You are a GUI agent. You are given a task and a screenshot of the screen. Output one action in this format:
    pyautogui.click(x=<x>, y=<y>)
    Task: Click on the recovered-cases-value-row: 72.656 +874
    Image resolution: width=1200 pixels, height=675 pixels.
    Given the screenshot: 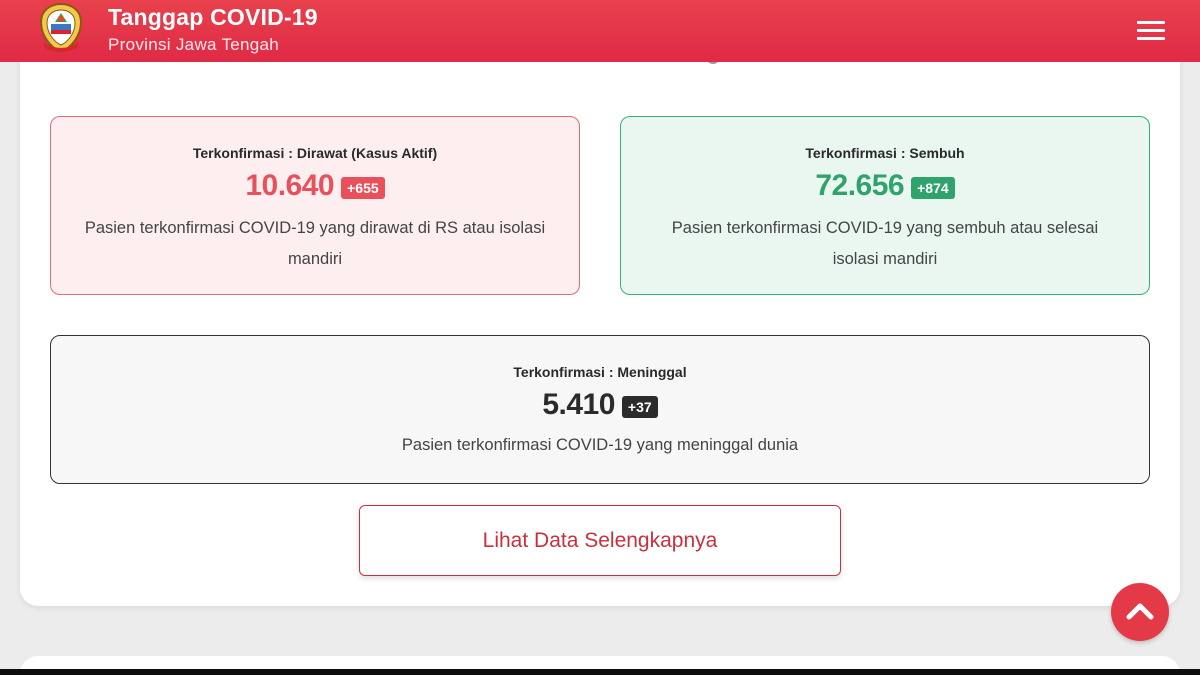 What is the action you would take?
    pyautogui.click(x=885, y=186)
    